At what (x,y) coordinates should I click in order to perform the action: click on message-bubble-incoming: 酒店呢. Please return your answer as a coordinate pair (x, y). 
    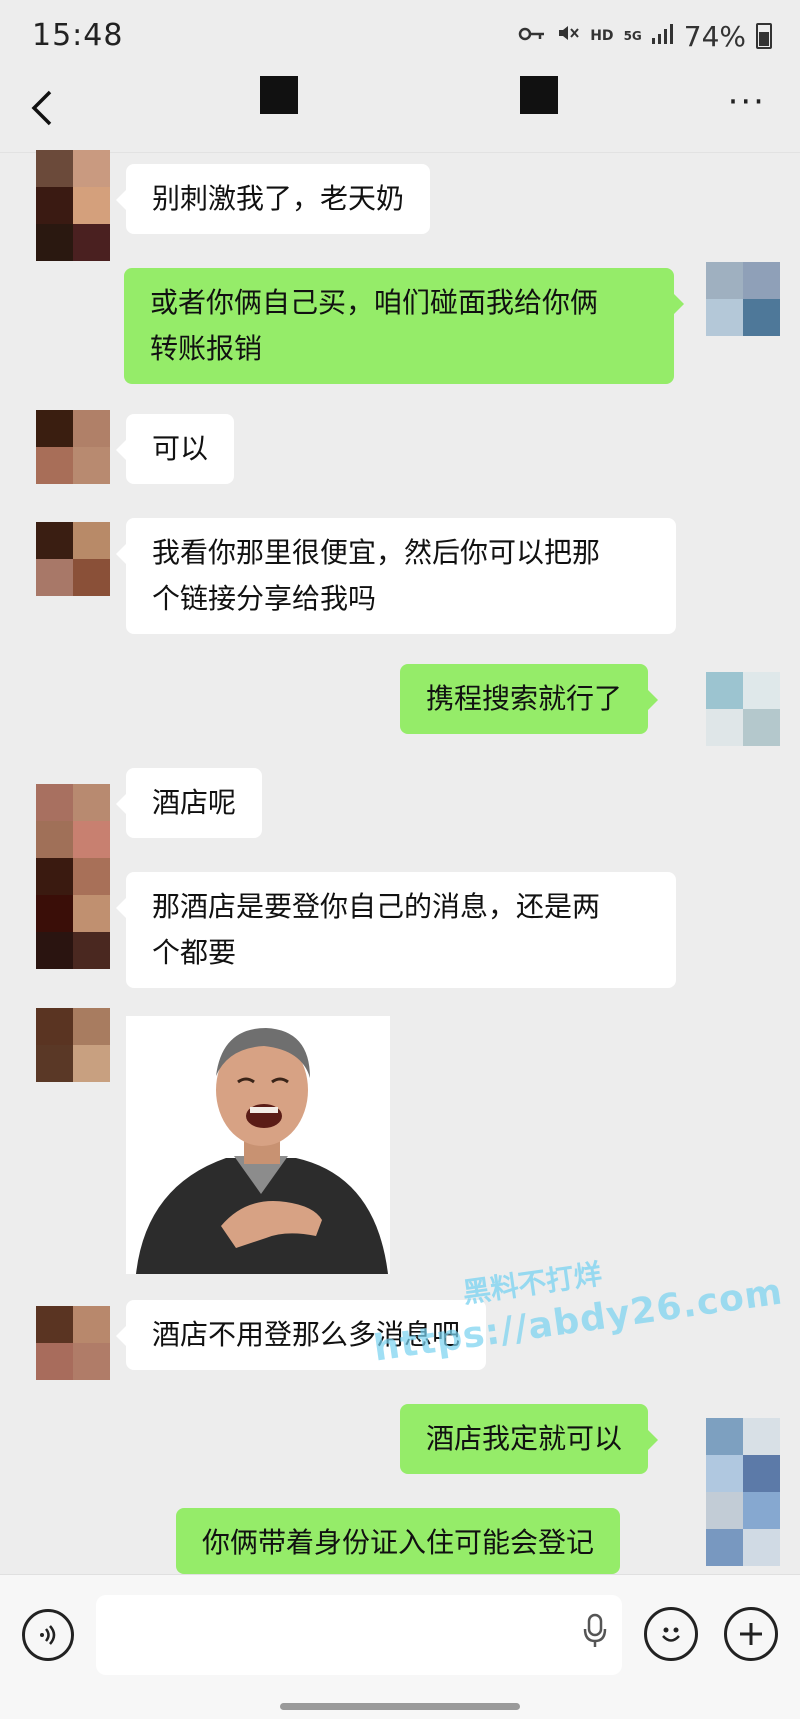
    Looking at the image, I should click on (189, 803).